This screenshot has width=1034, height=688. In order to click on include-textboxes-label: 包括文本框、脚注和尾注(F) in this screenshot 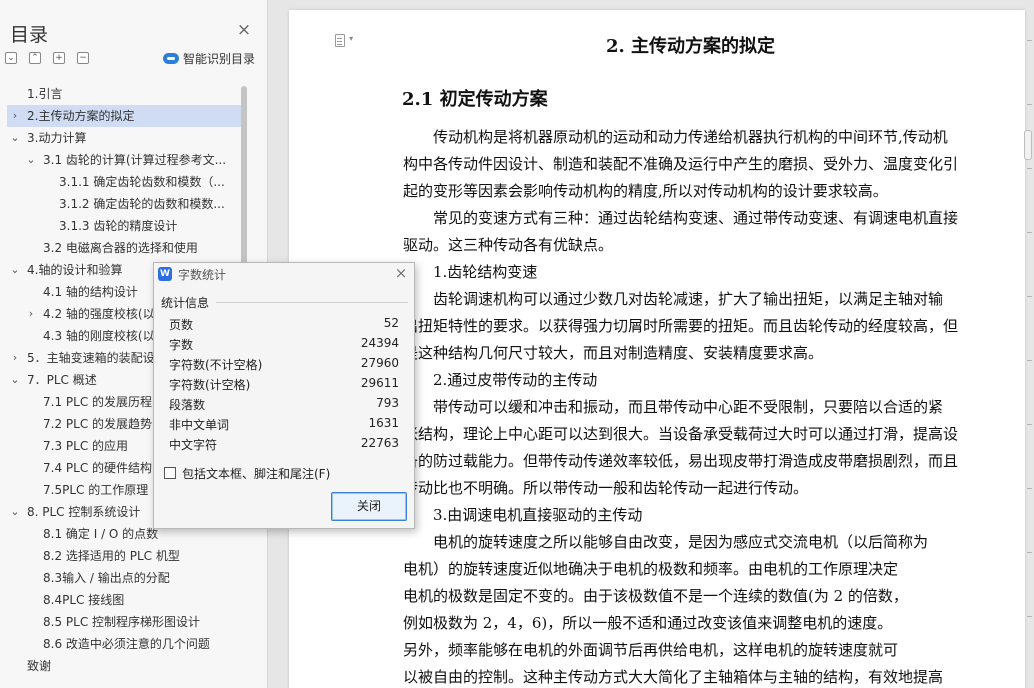, I will do `click(256, 474)`.